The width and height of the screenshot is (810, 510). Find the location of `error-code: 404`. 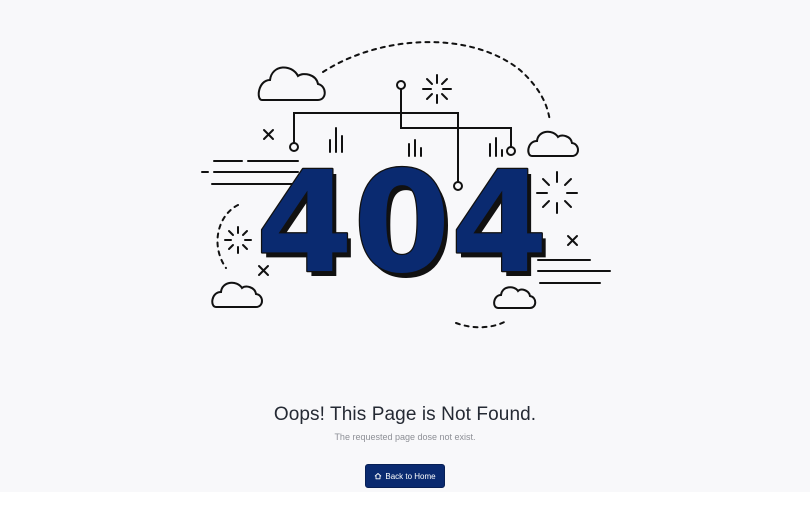

error-code: 404 is located at coordinates (402, 223).